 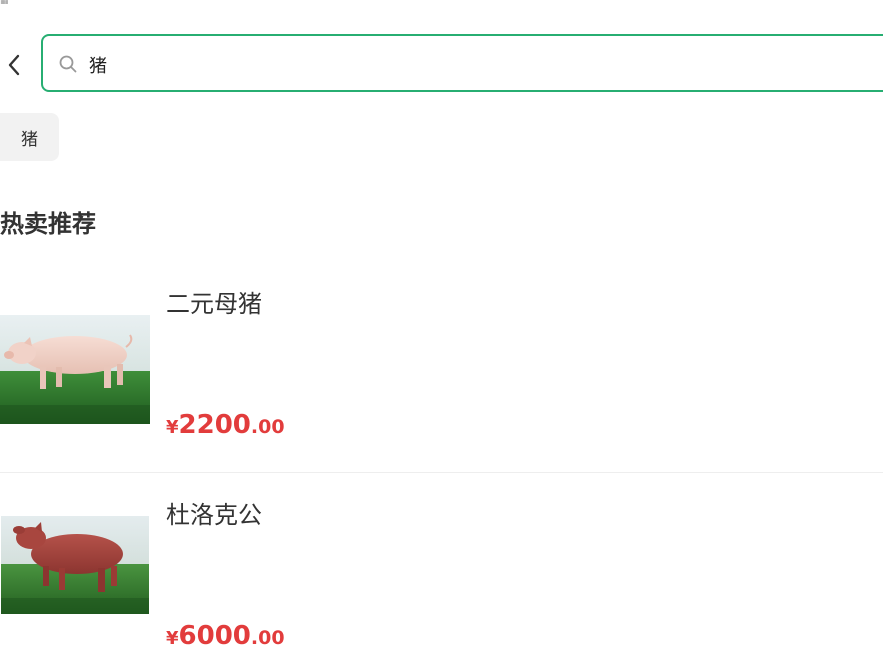 What do you see at coordinates (48, 224) in the screenshot?
I see `section-title: 热卖推荐` at bounding box center [48, 224].